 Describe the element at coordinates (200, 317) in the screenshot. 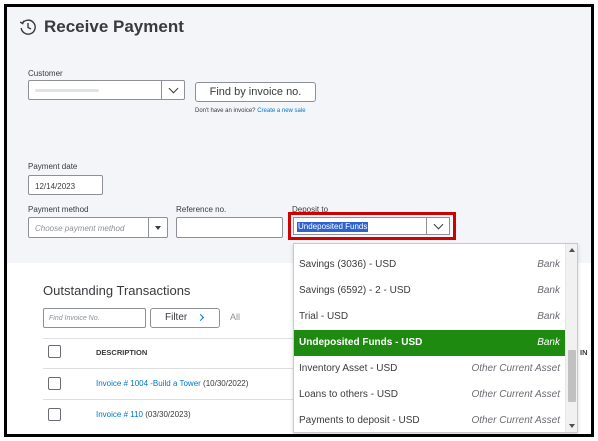

I see `chevron-right-icon` at that location.